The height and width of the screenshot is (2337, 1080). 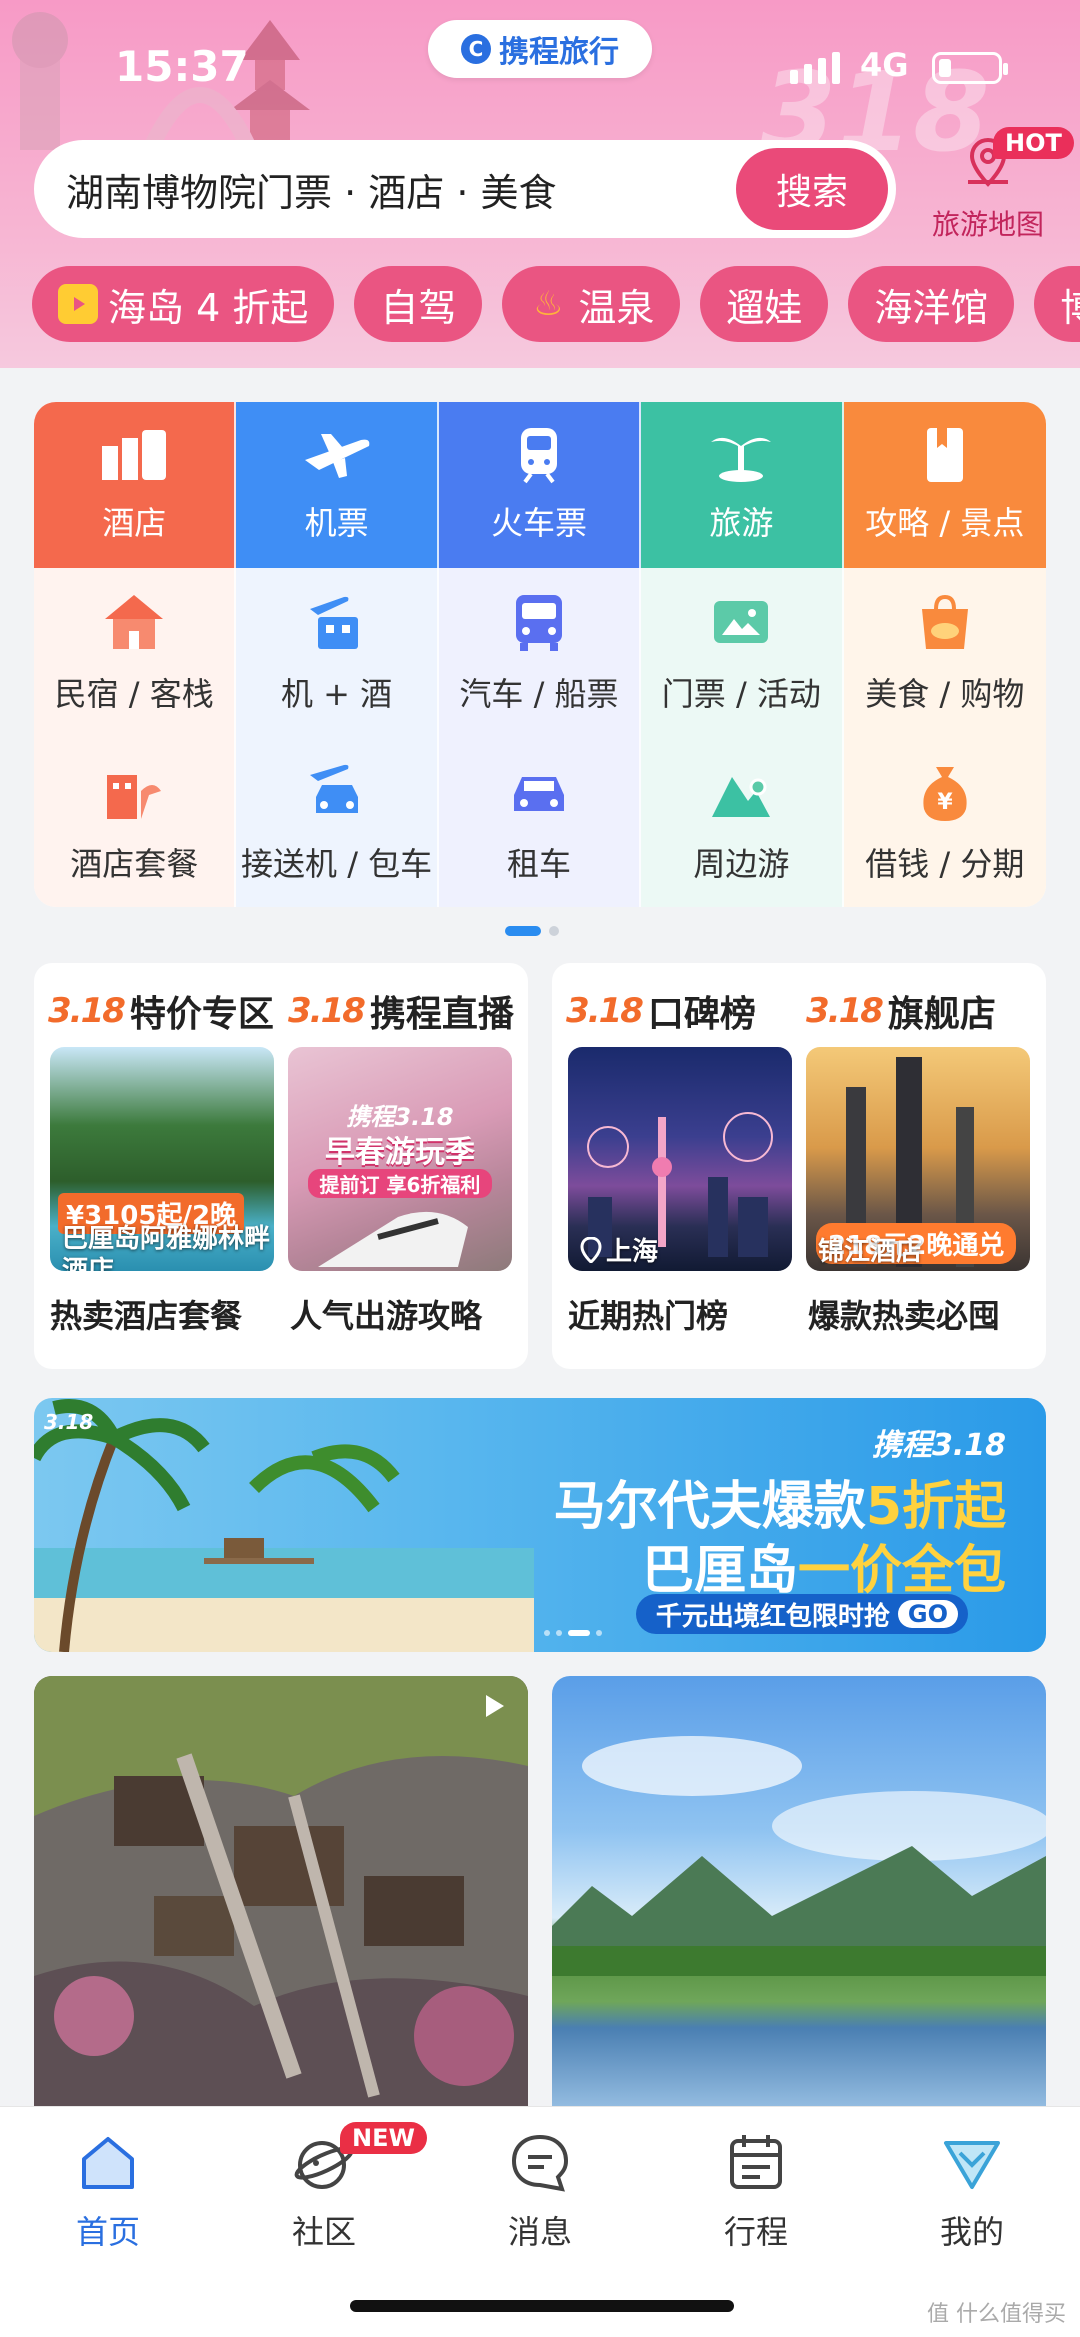 What do you see at coordinates (616, 307) in the screenshot?
I see `chip-label: 温泉` at bounding box center [616, 307].